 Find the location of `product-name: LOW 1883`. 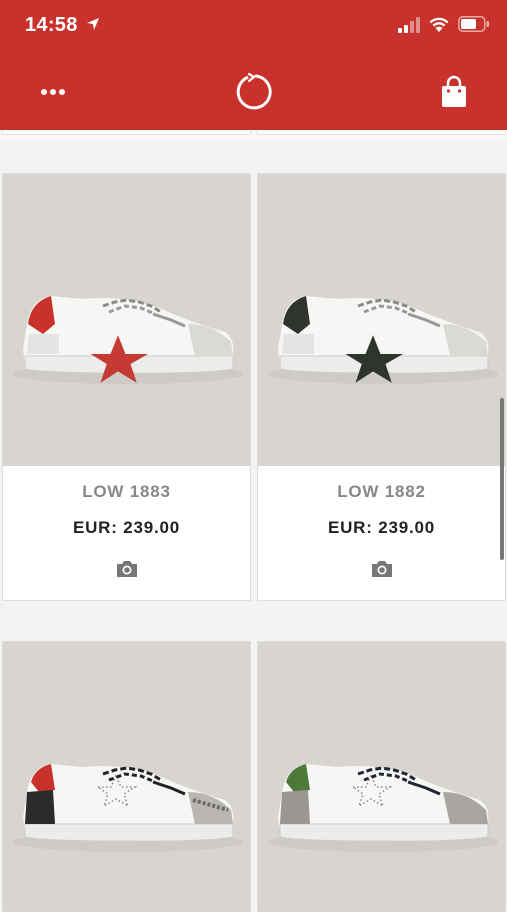

product-name: LOW 1883 is located at coordinates (126, 492).